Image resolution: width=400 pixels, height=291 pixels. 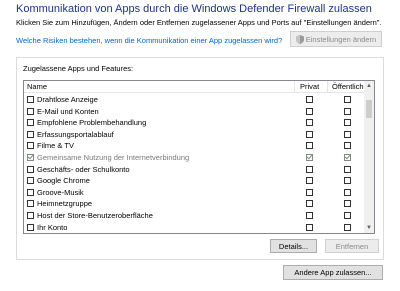 I want to click on change-settings-label: Einstellungen ändern, so click(x=341, y=39).